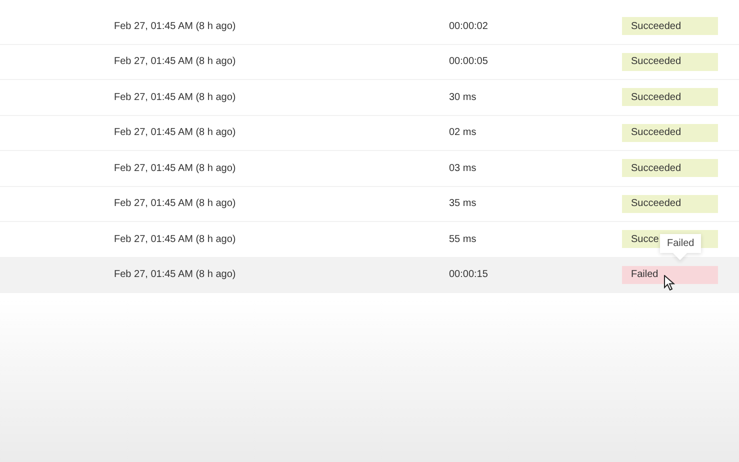 This screenshot has width=739, height=462. What do you see at coordinates (369, 204) in the screenshot?
I see `run-row: Feb 27, 01:45 AM (8 h ago) 35 ms Succeeded` at bounding box center [369, 204].